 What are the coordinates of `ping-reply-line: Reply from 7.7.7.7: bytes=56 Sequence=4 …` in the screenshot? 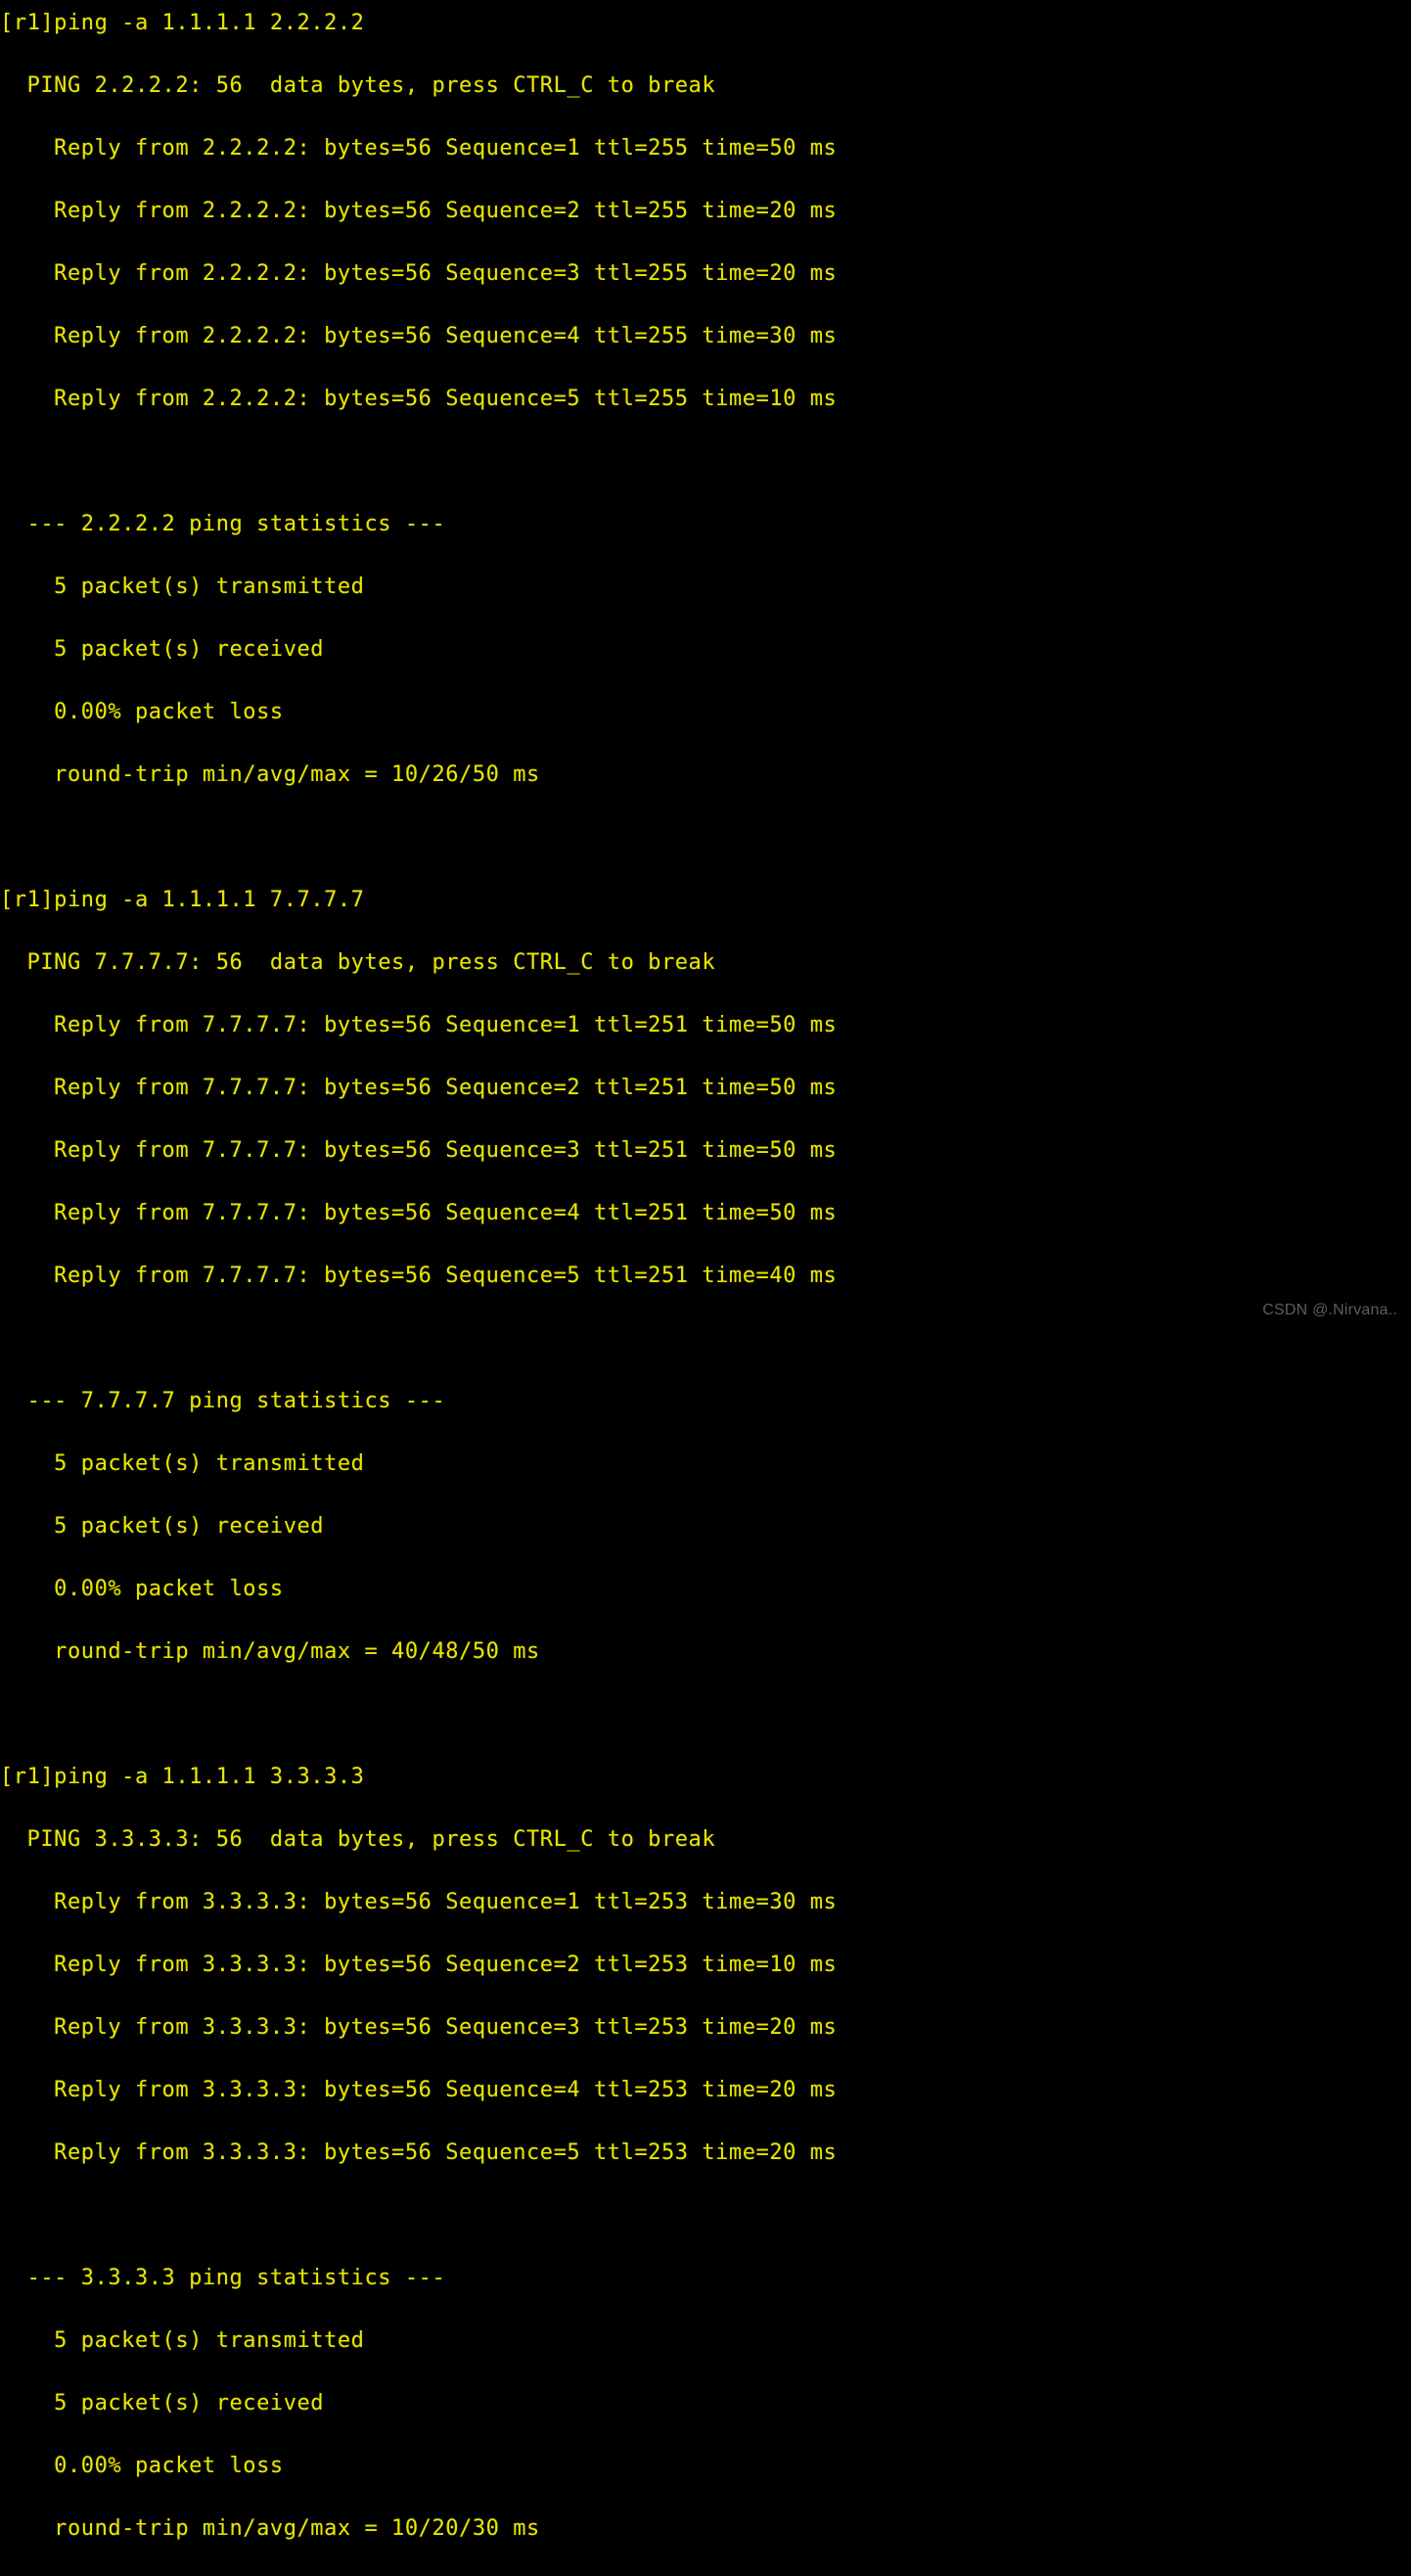 It's located at (419, 1213).